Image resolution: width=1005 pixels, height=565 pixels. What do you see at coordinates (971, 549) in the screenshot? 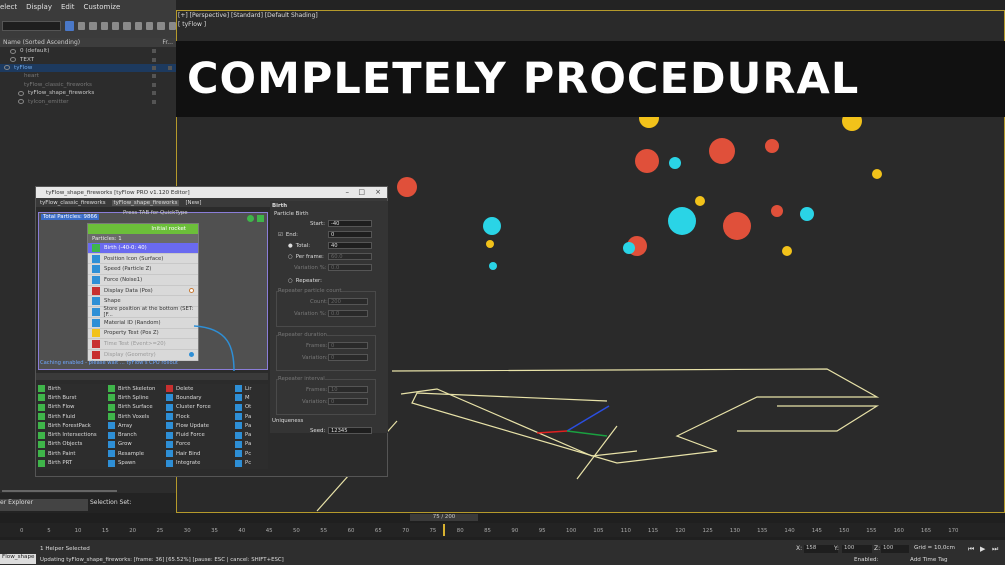
I see `prev-frame-icon: ⏮` at bounding box center [971, 549].